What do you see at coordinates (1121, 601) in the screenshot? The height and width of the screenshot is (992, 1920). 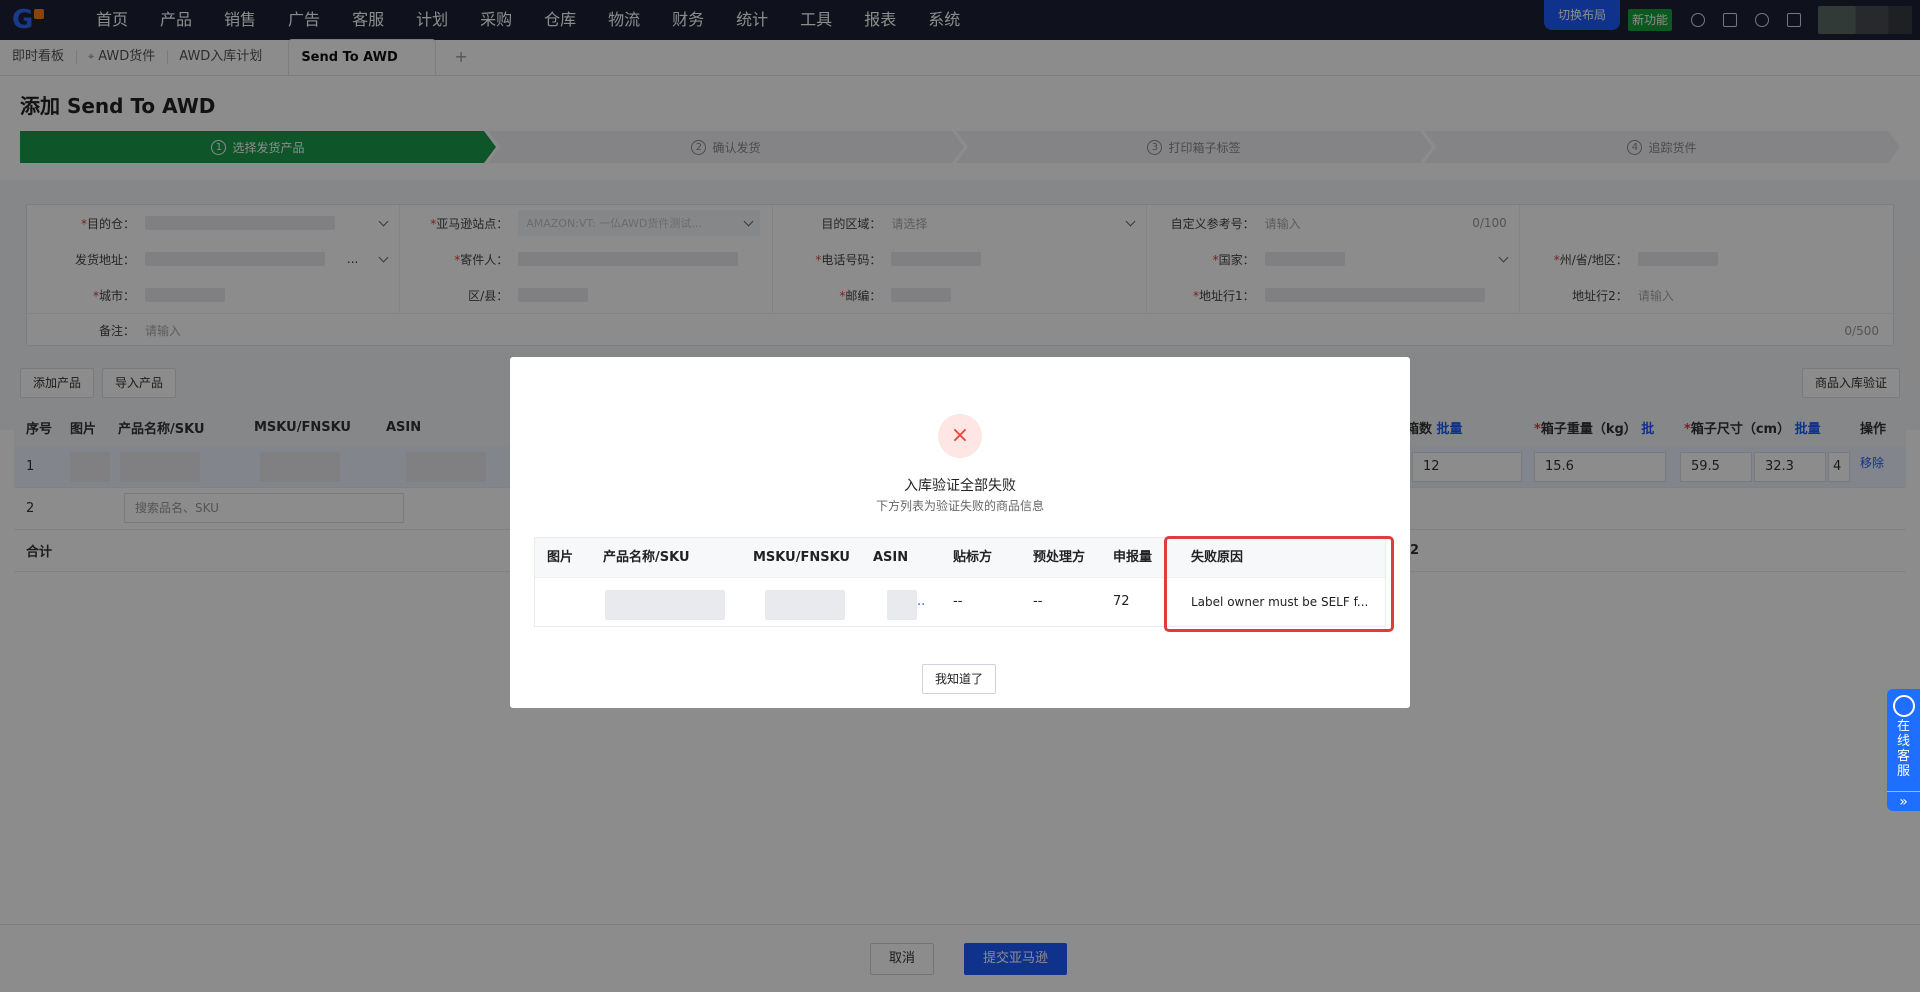 I see `quantity-value: 72` at bounding box center [1121, 601].